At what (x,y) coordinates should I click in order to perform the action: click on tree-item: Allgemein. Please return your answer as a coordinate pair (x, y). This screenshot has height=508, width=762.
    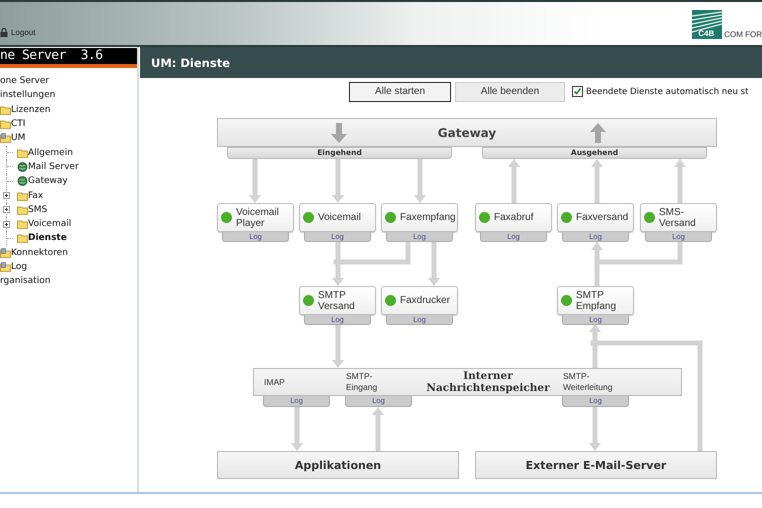
    Looking at the image, I should click on (45, 153).